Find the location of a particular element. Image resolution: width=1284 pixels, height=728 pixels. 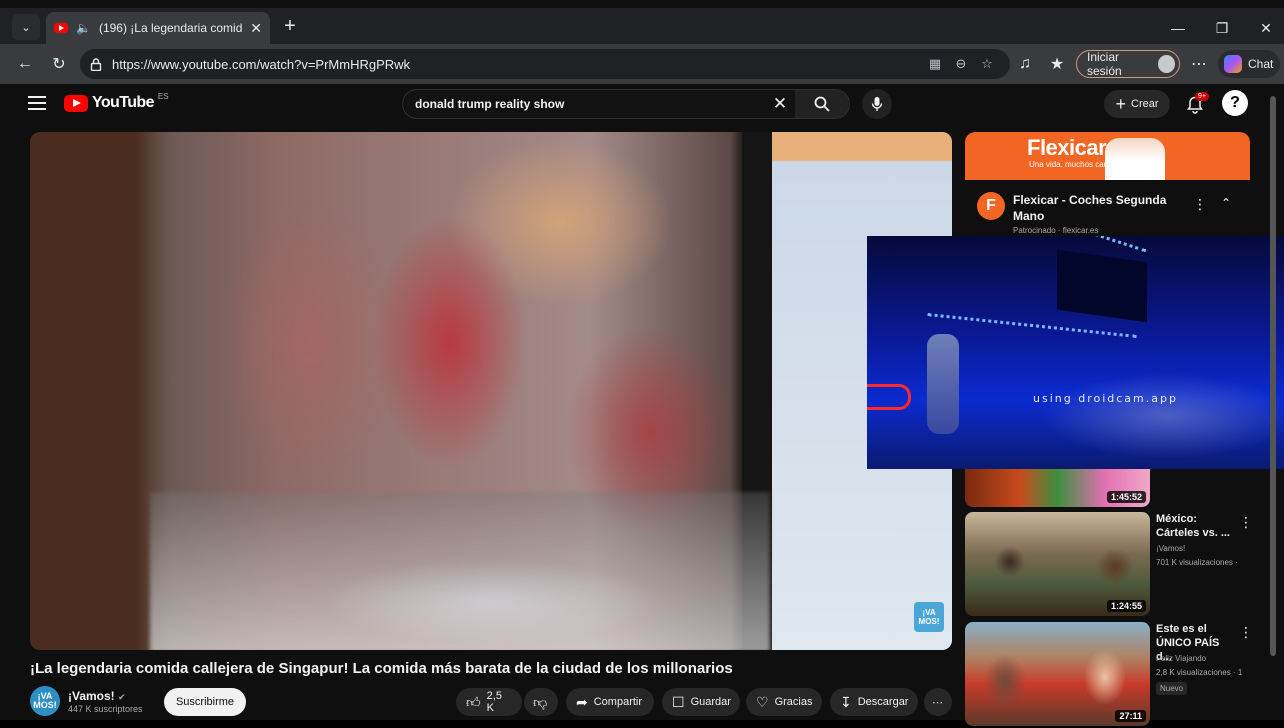

tab-list-button: ⌄ is located at coordinates (26, 27).